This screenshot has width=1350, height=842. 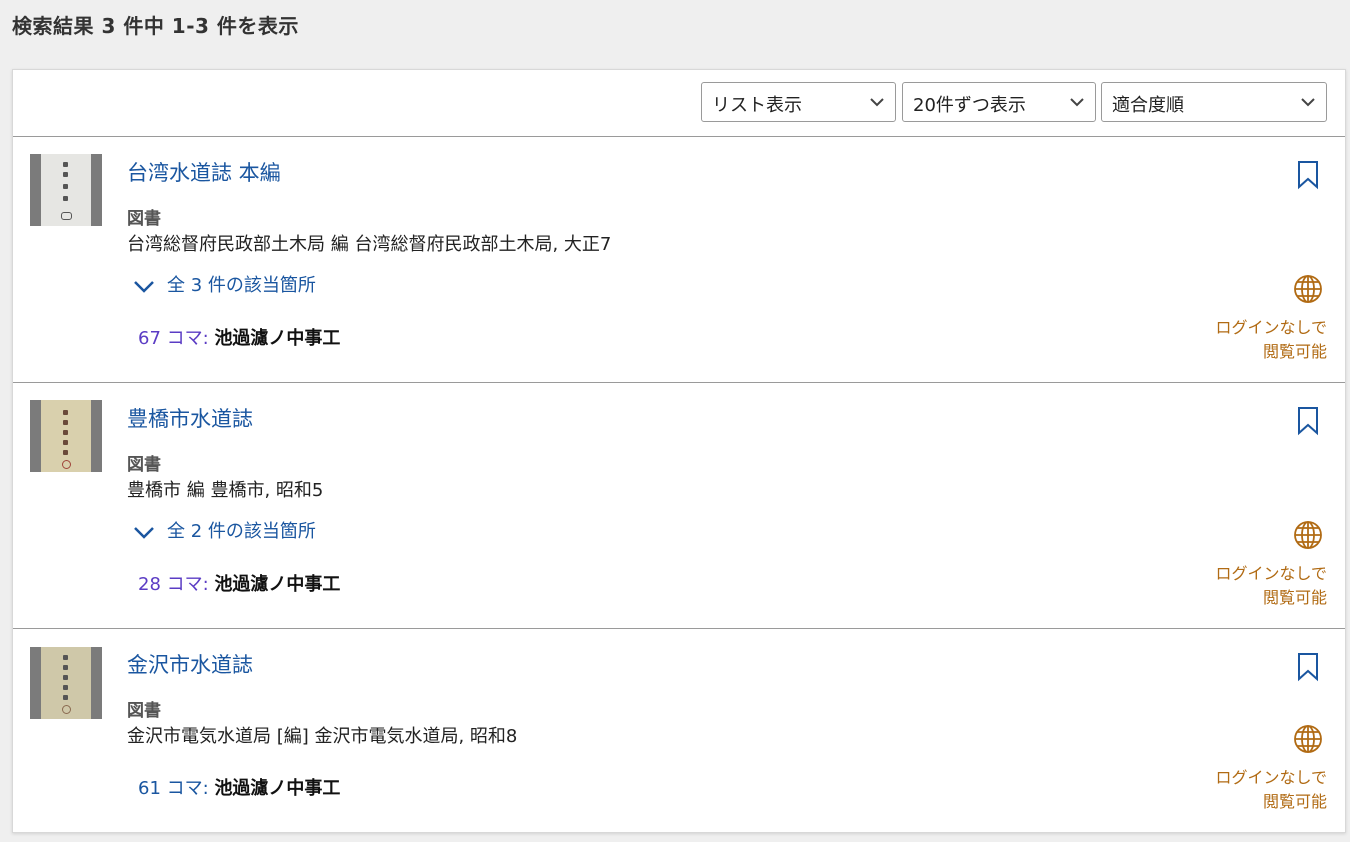 What do you see at coordinates (190, 664) in the screenshot?
I see `result-title-link: 金沢市水道誌` at bounding box center [190, 664].